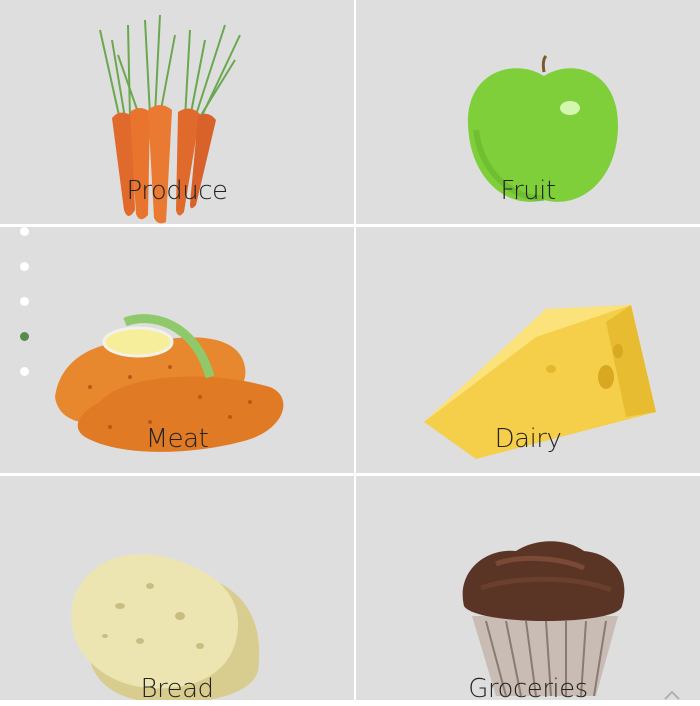 The image size is (700, 706). What do you see at coordinates (177, 191) in the screenshot?
I see `category-label: Produce` at bounding box center [177, 191].